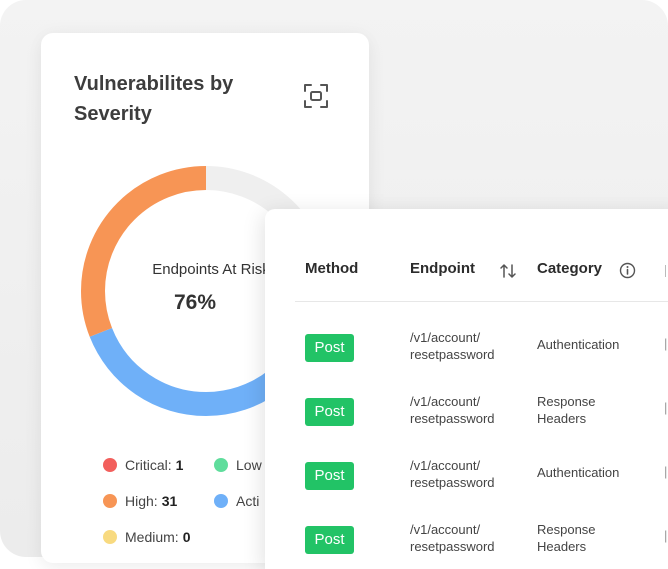  Describe the element at coordinates (508, 271) in the screenshot. I see `sort-arrows-icon` at that location.